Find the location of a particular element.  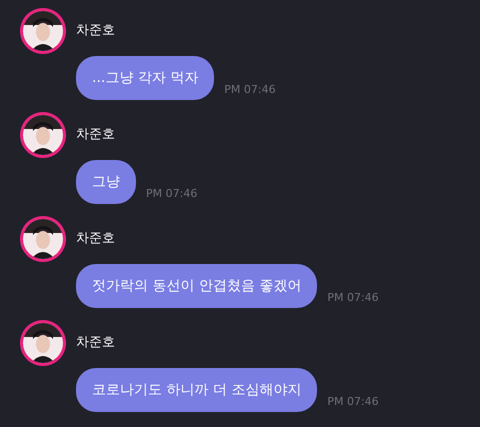

message-bubble: 그냥 is located at coordinates (106, 182).